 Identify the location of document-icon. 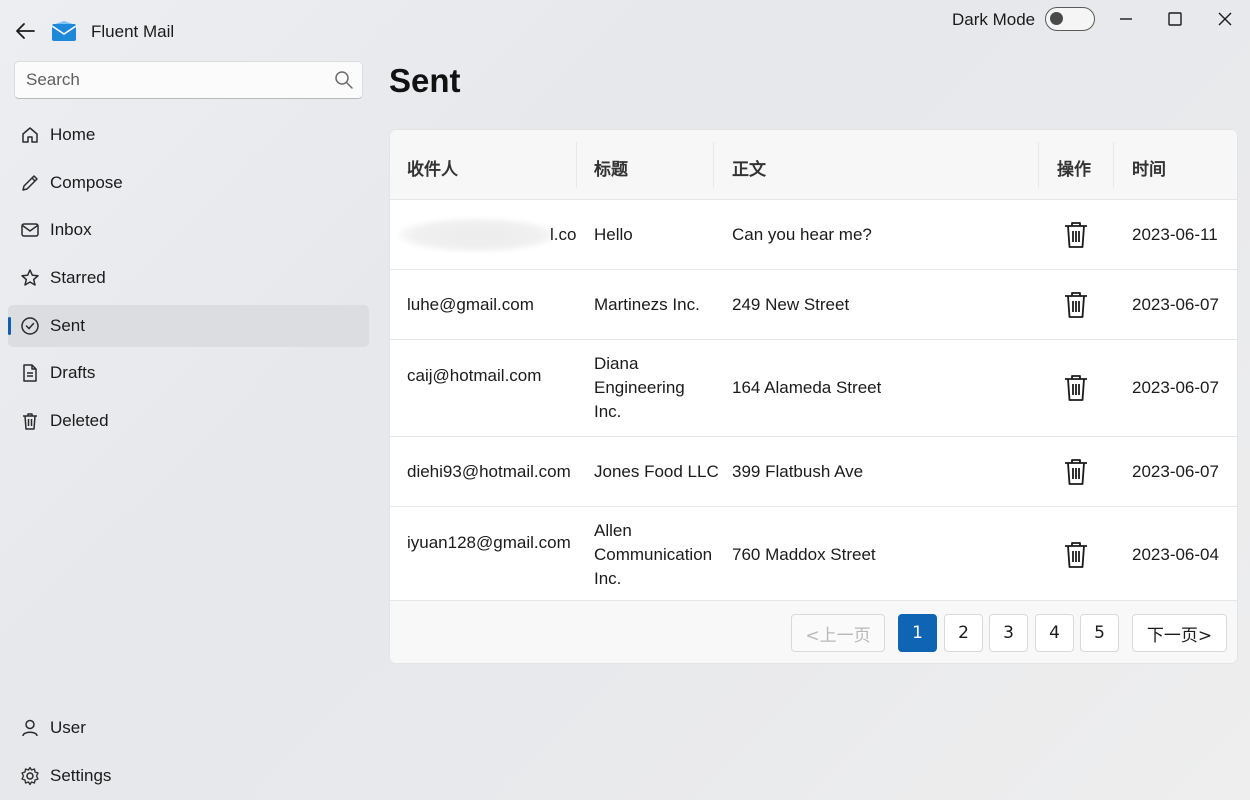
(30, 373).